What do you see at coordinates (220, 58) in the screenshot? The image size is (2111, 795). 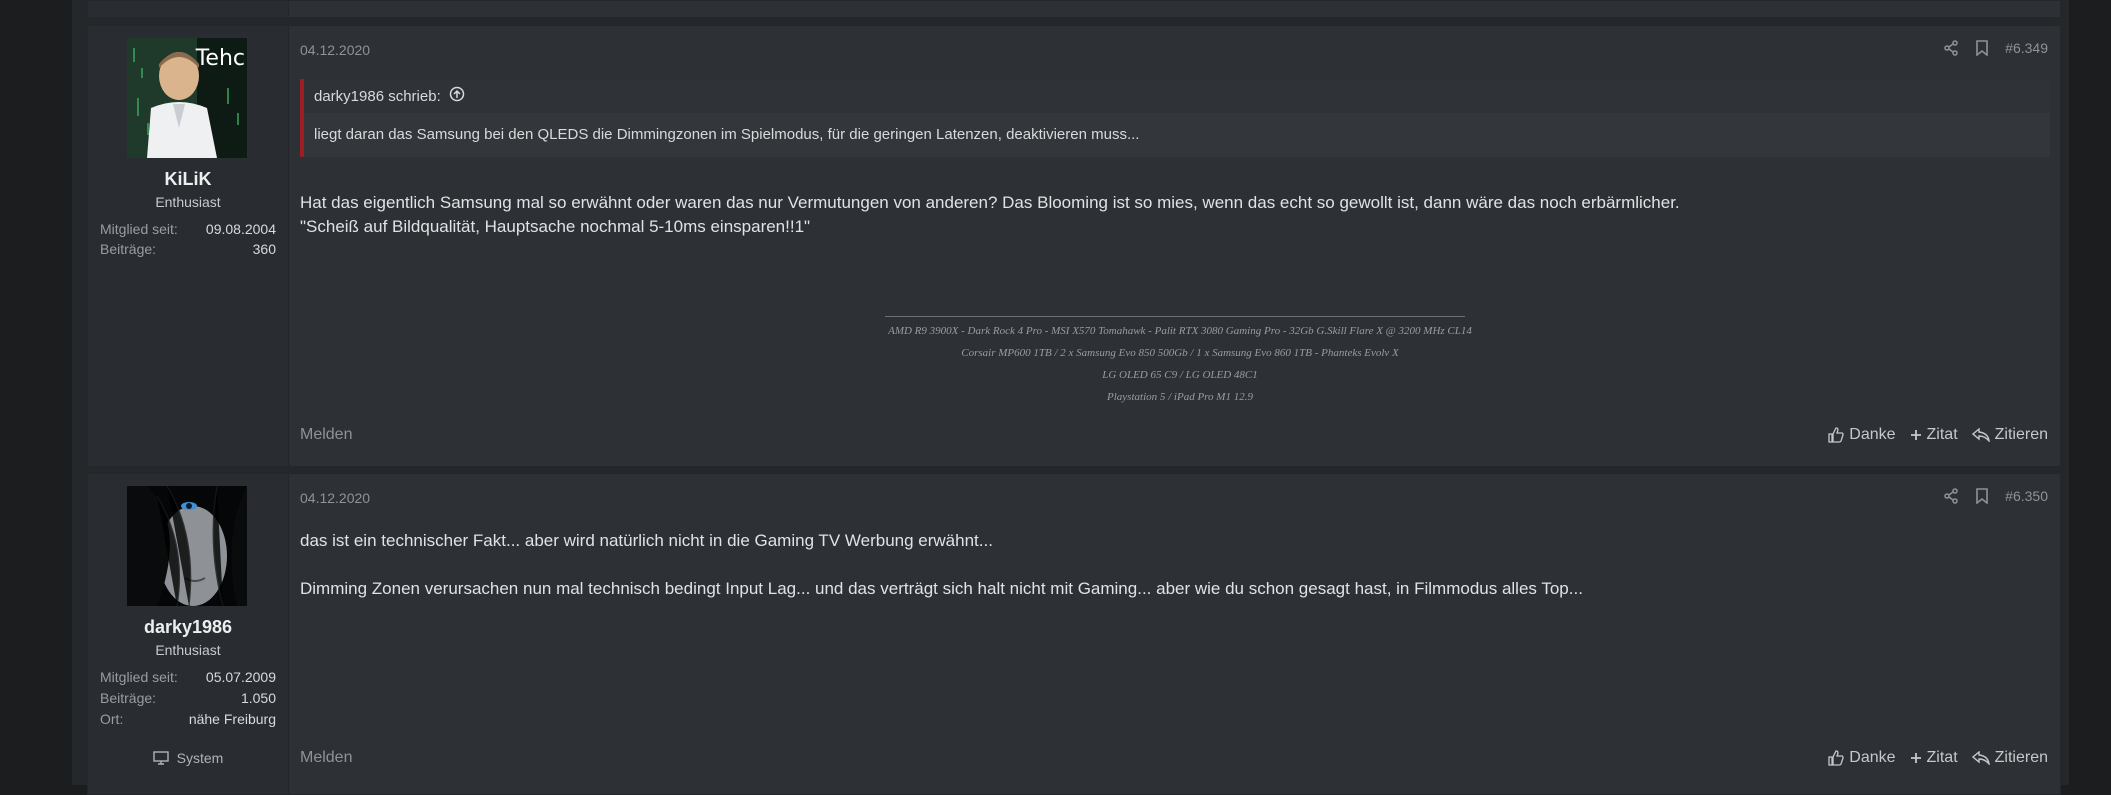 I see `avatar-overlay-text: Tehc` at bounding box center [220, 58].